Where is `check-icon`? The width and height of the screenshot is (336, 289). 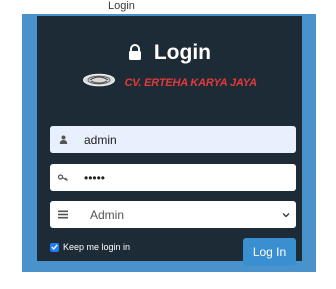 check-icon is located at coordinates (54, 247).